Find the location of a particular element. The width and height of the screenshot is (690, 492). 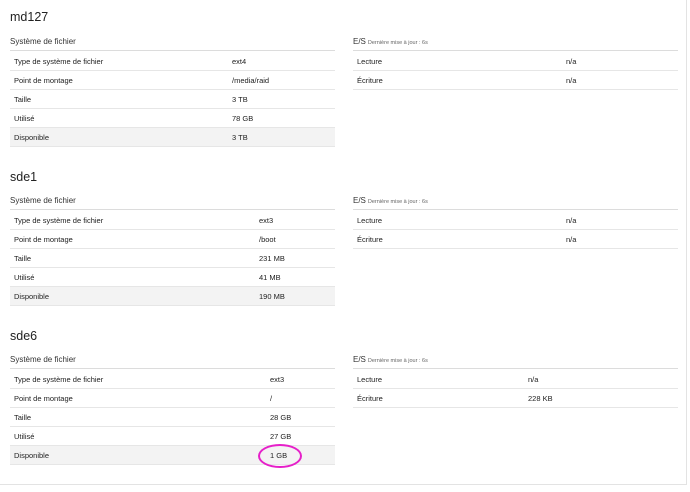

table-row: Utilisé 41 MB is located at coordinates (172, 277).